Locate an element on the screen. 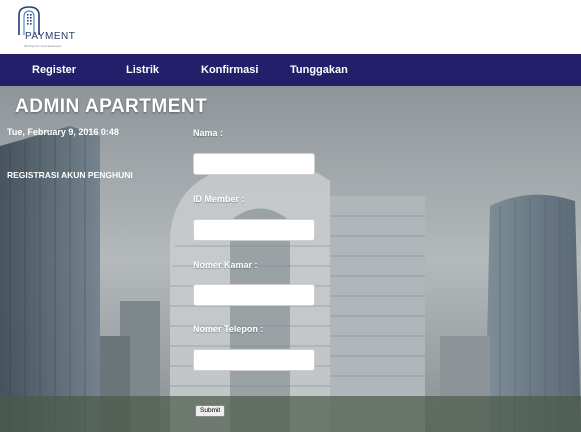 Image resolution: width=581 pixels, height=432 pixels. main-nav: Register Listrik Konfirmasi Tunggakan is located at coordinates (290, 70).